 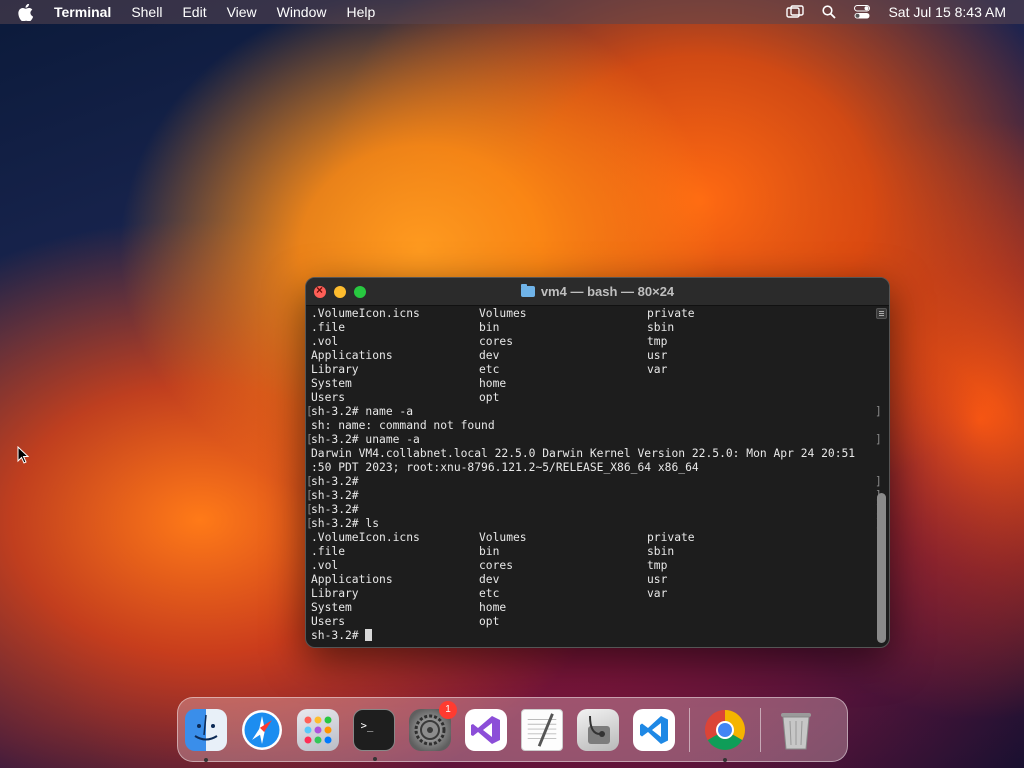 What do you see at coordinates (725, 735) in the screenshot?
I see `chrome-icon` at bounding box center [725, 735].